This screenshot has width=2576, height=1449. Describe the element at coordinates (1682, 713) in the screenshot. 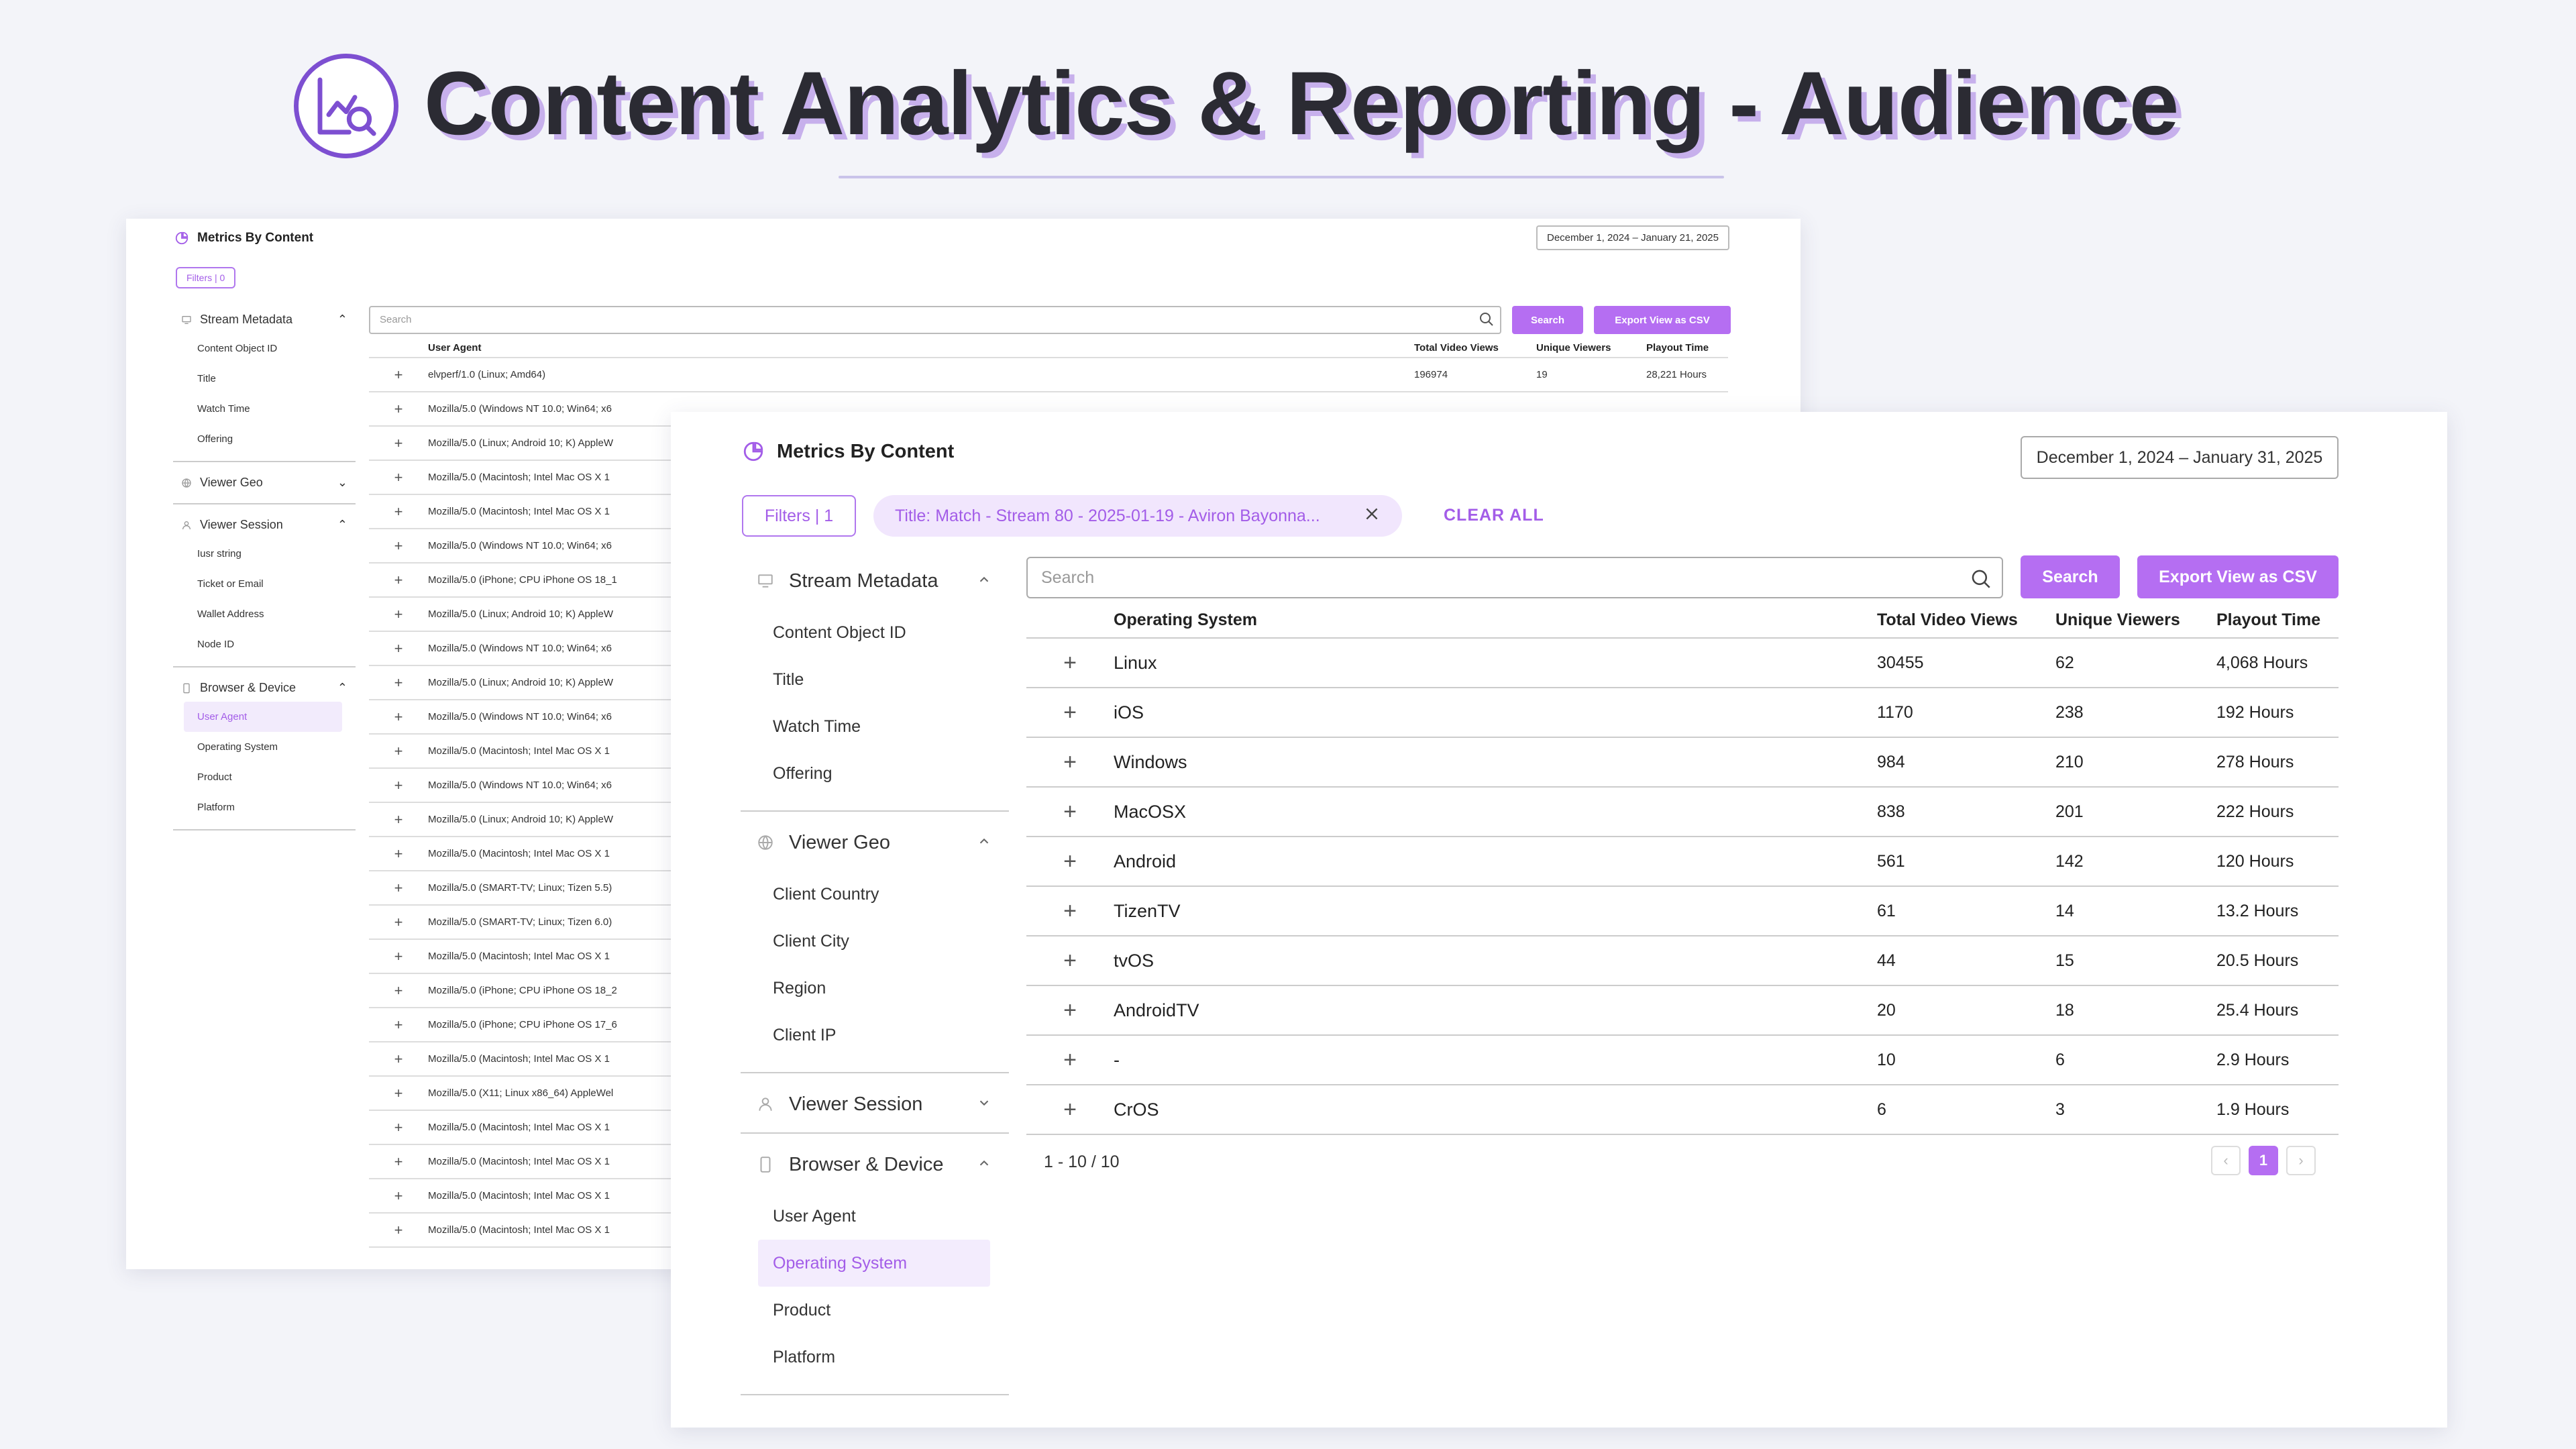

I see `table-row: + iOS 1170 238 192 Hours` at that location.